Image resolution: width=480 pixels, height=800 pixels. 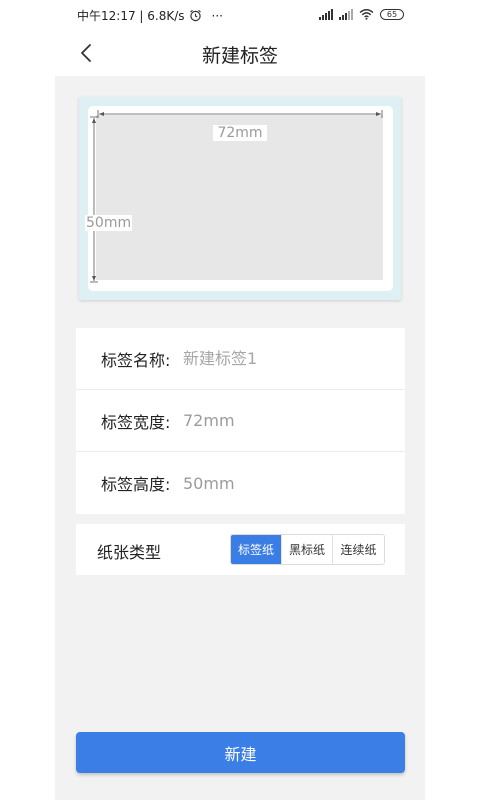 I want to click on page-title: 新建标签, so click(x=239, y=56).